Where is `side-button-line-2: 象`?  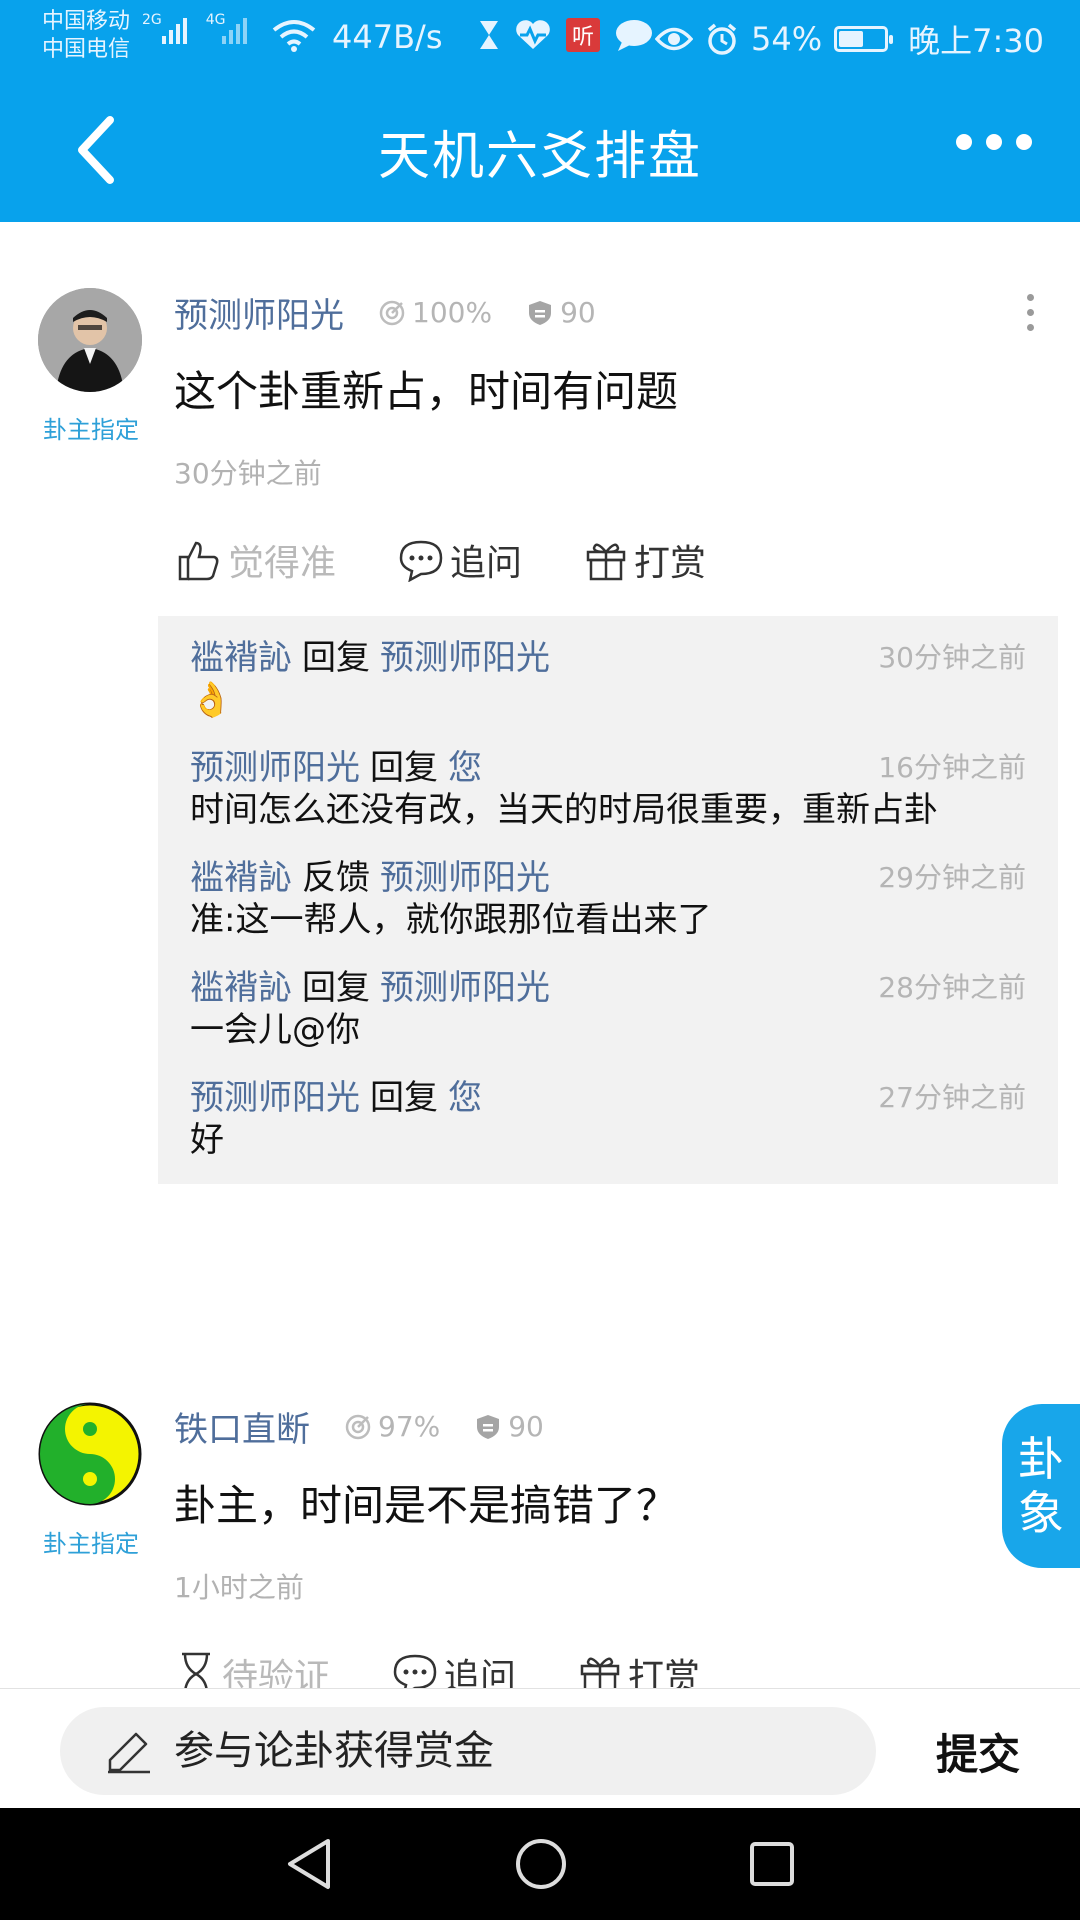 side-button-line-2: 象 is located at coordinates (1041, 1513).